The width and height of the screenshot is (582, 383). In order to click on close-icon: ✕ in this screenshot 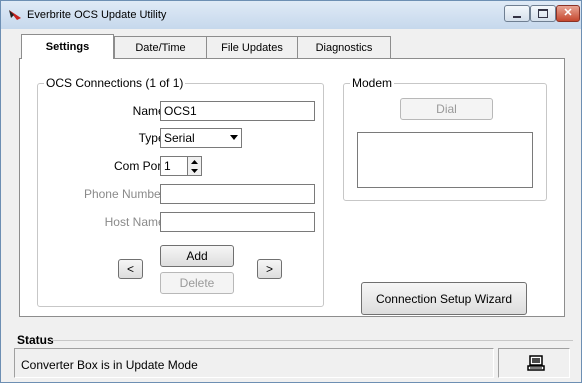, I will do `click(568, 13)`.